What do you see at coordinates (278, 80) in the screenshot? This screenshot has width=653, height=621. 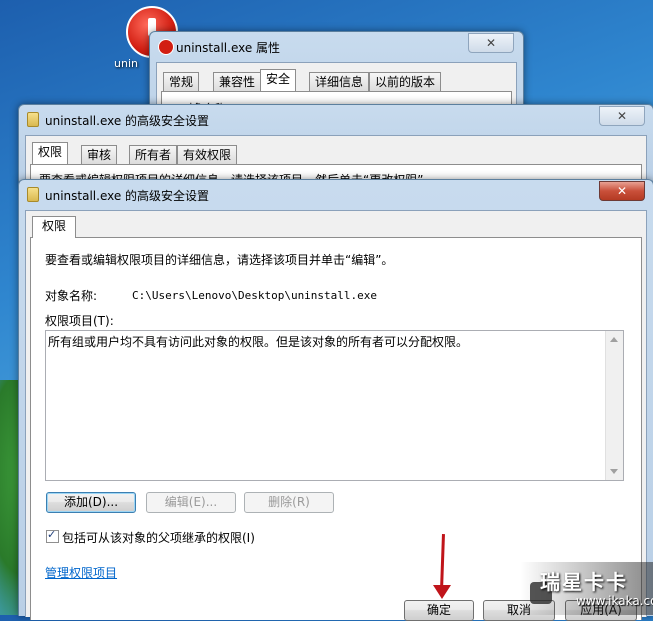 I see `tab-security: 安全` at bounding box center [278, 80].